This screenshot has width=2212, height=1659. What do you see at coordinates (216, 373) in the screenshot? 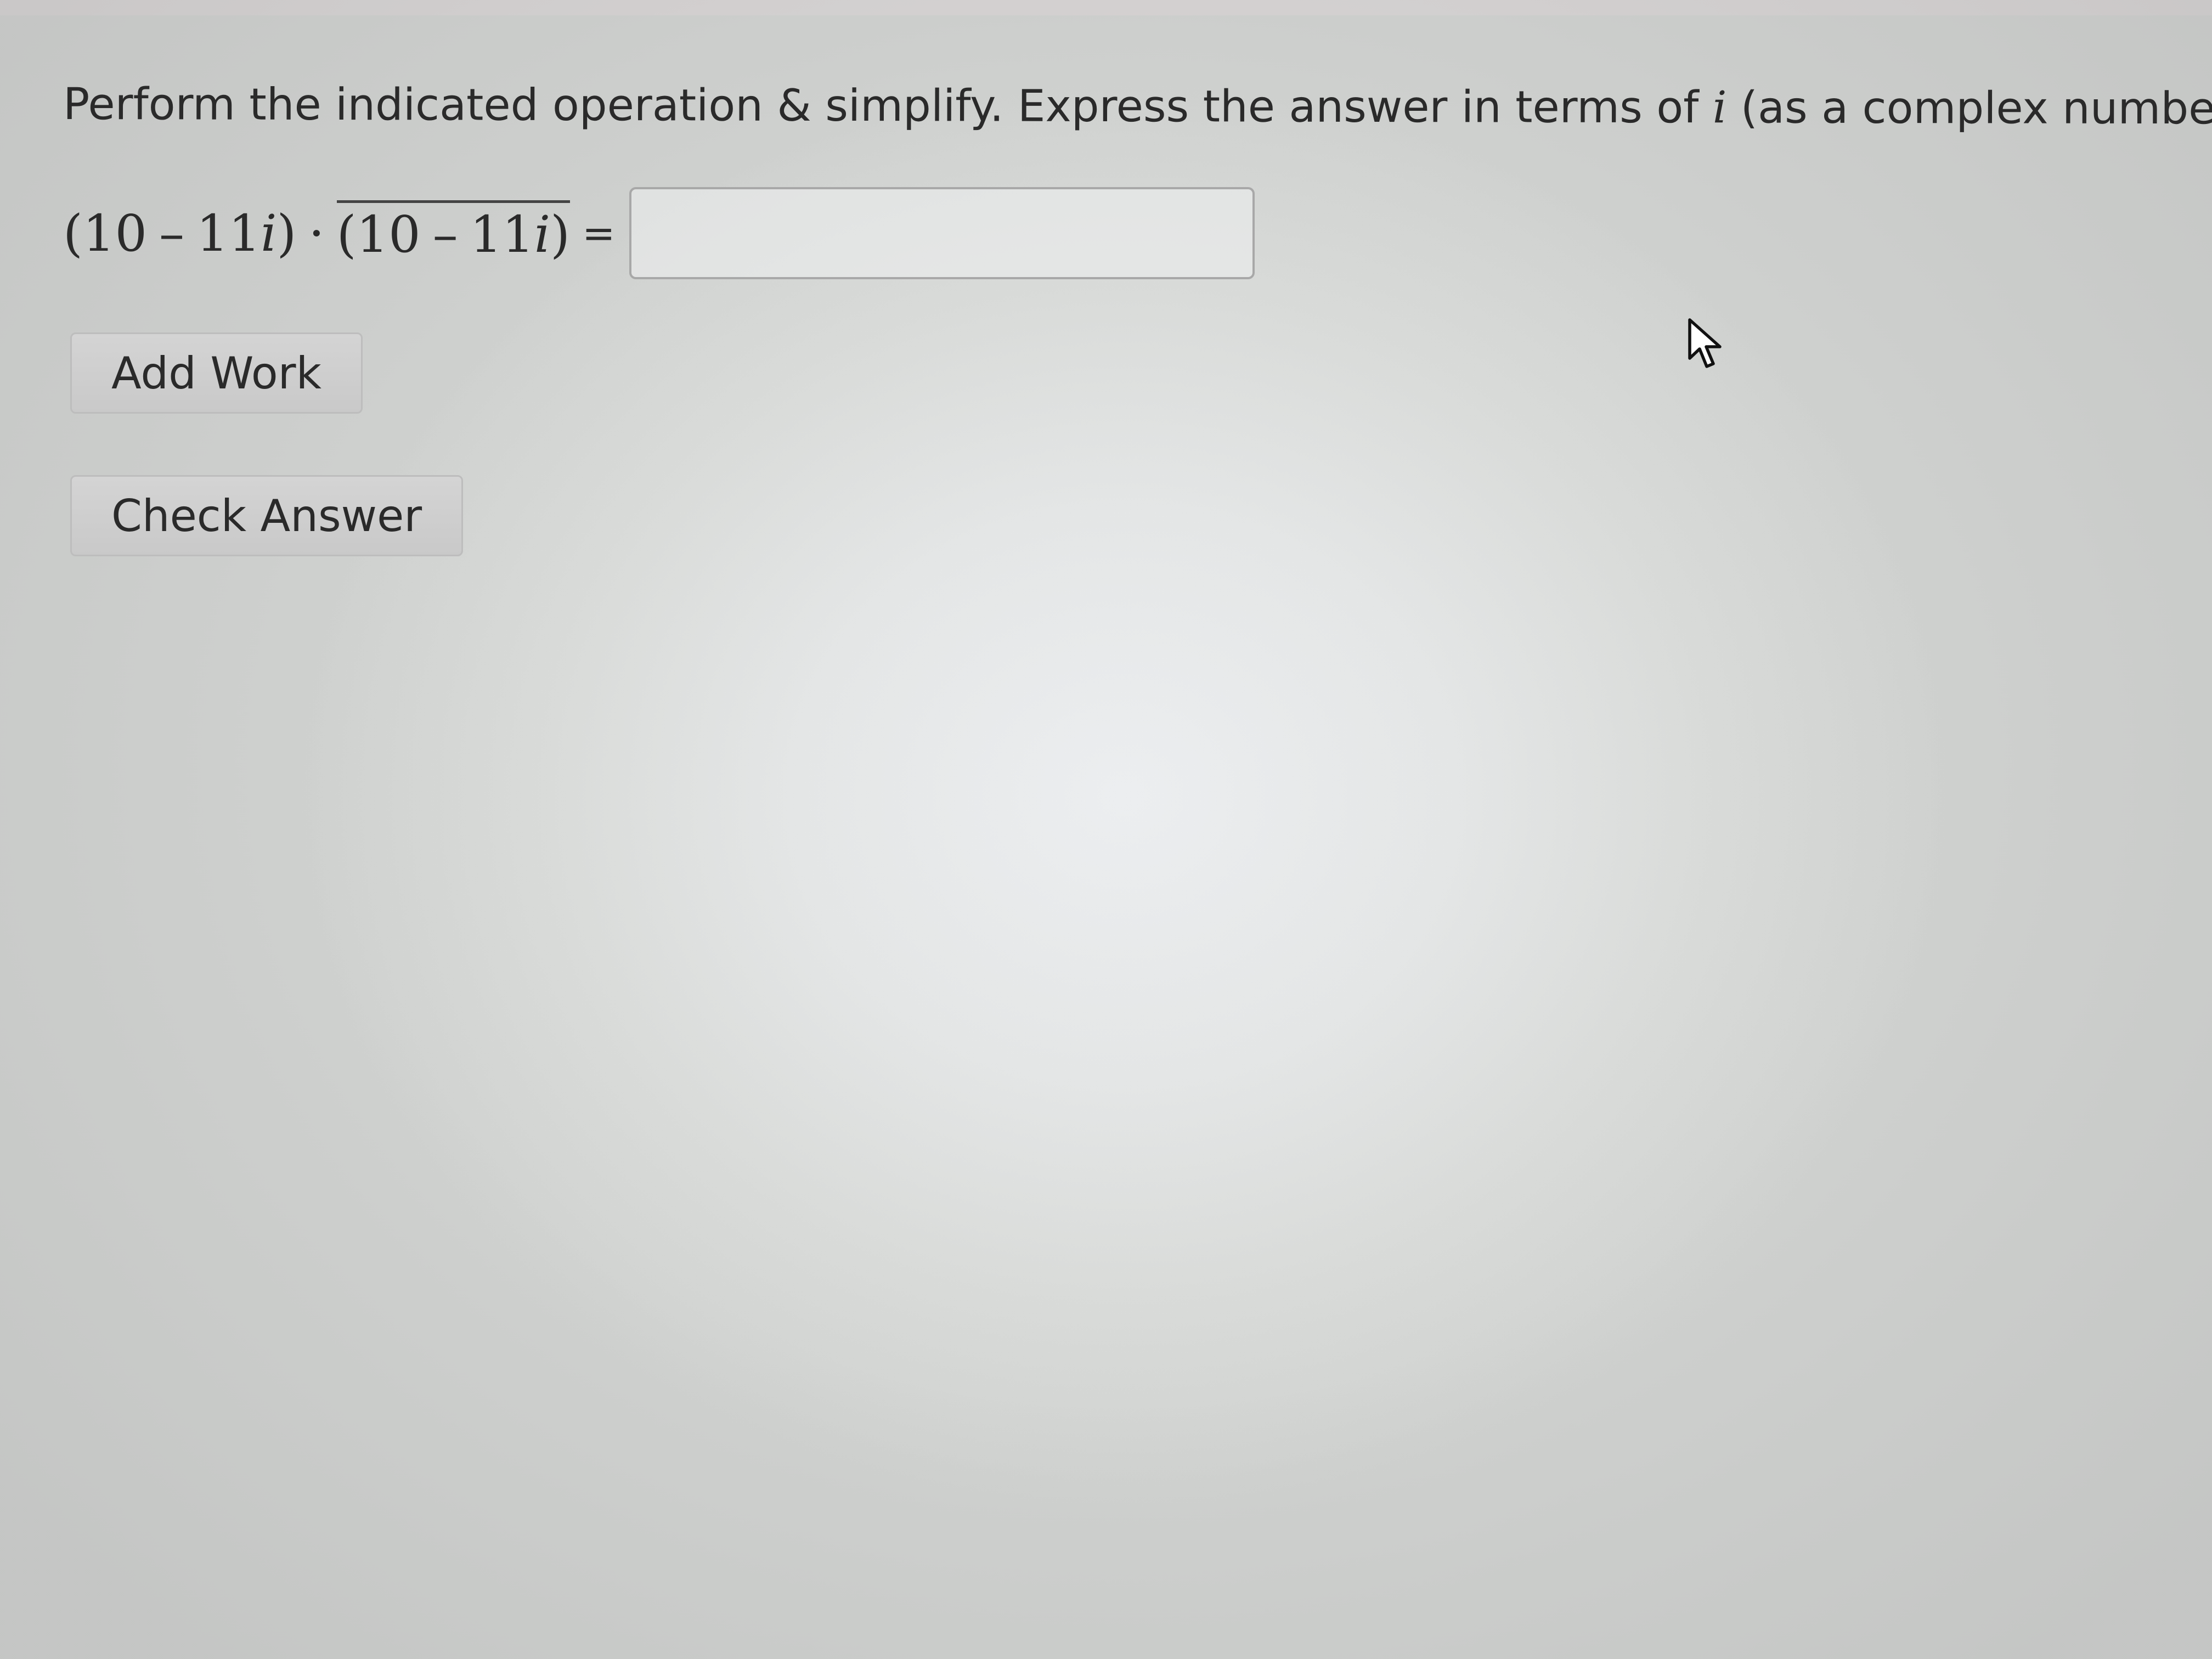
I see `add-work-button: Add Work` at bounding box center [216, 373].